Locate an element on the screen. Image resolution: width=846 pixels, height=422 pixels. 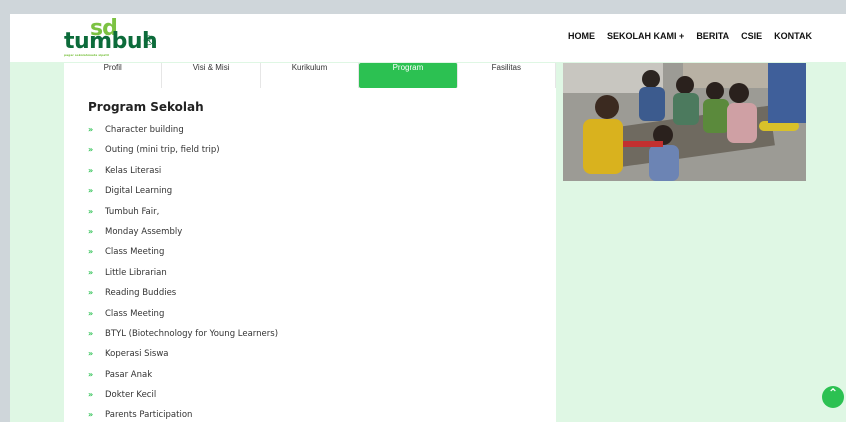
program-item-label: Pasar Anak is located at coordinates (129, 374).